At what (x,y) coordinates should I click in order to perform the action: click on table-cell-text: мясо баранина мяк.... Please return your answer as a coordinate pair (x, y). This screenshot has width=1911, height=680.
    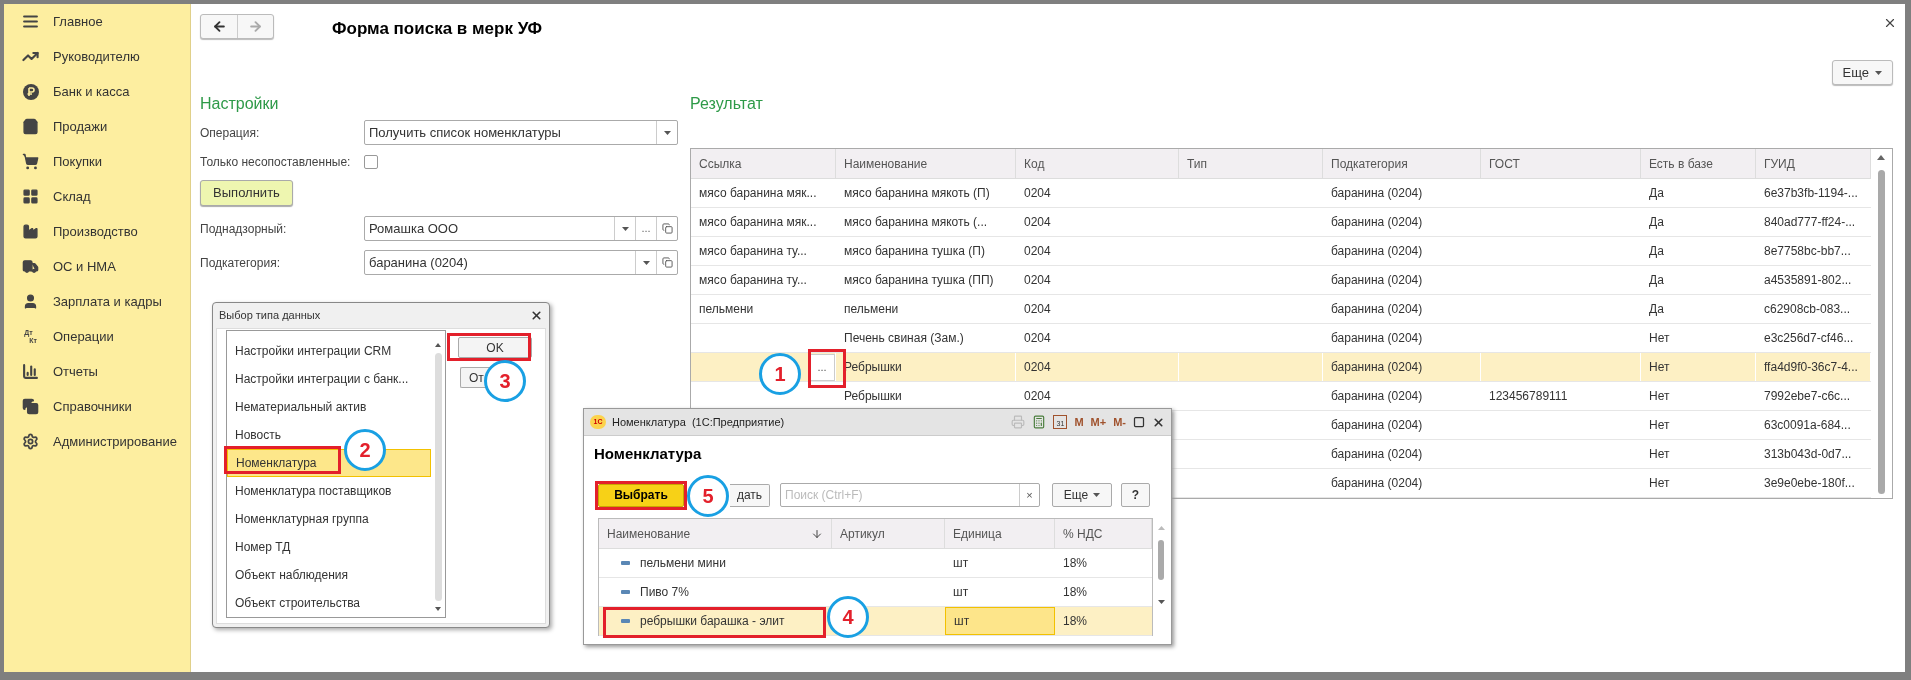
    Looking at the image, I should click on (757, 193).